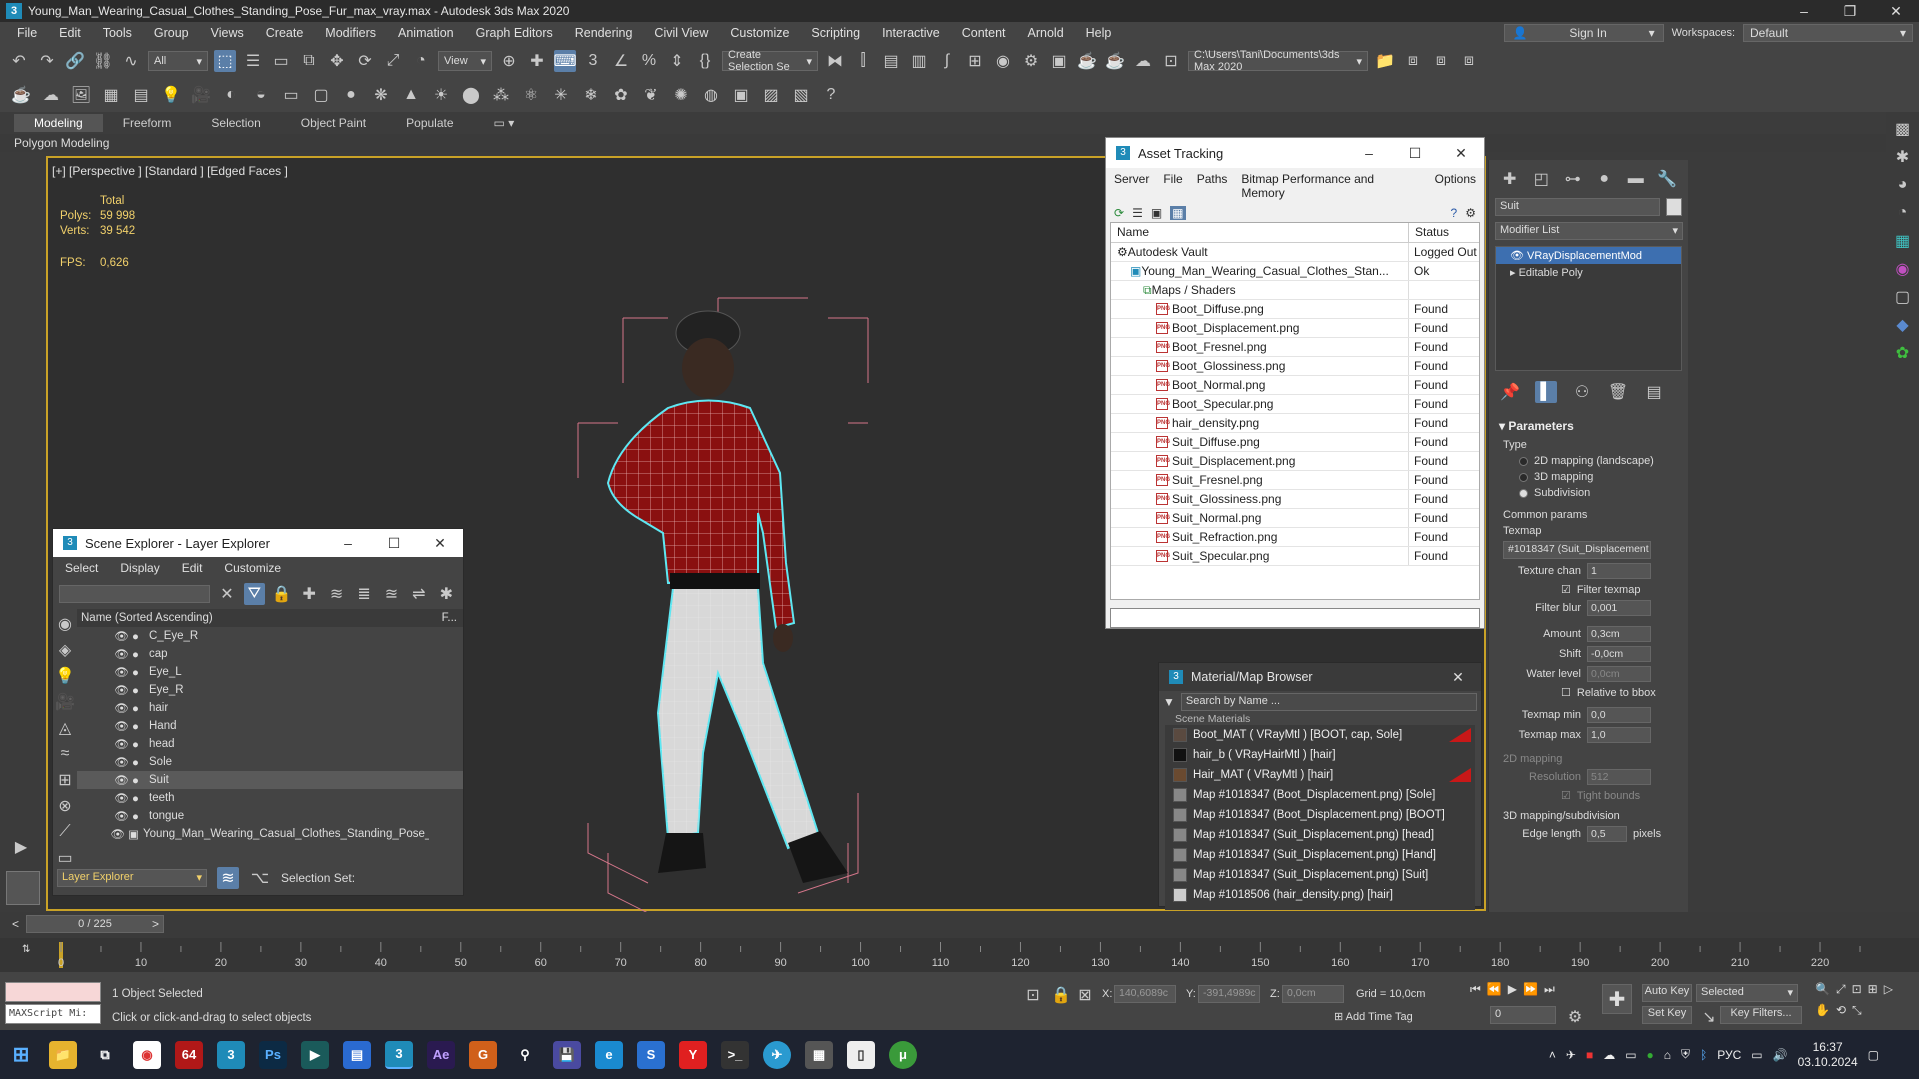 This screenshot has height=1079, width=1919. Describe the element at coordinates (1630, 1055) in the screenshot. I see `display-tray-icon: ▭` at that location.